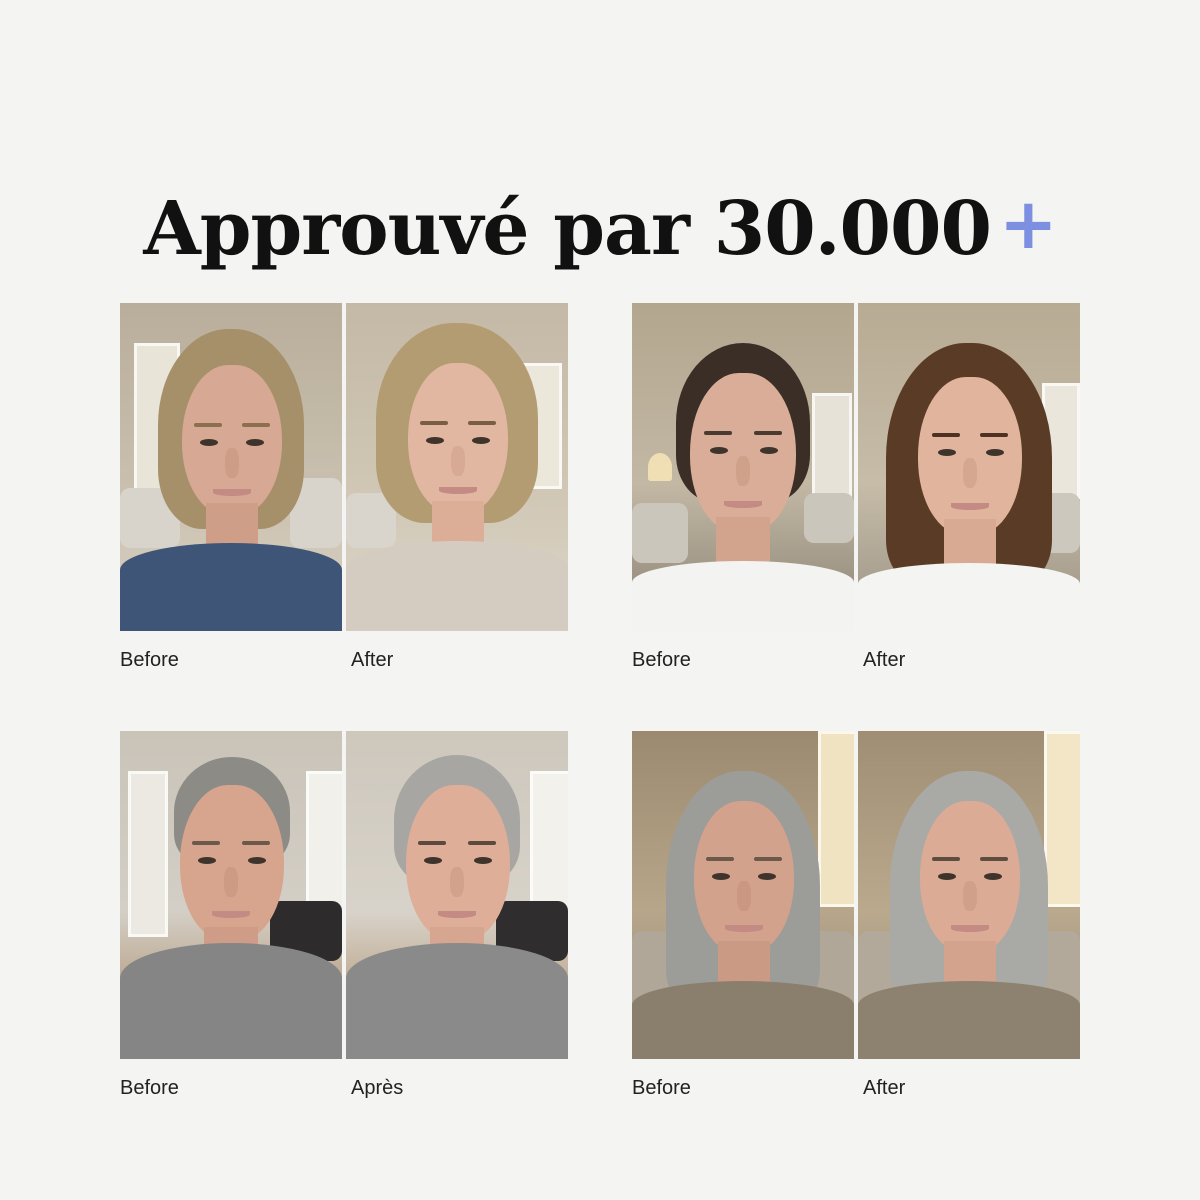 The image size is (1200, 1200). I want to click on headline-text: Approuvé par 30.000, so click(567, 228).